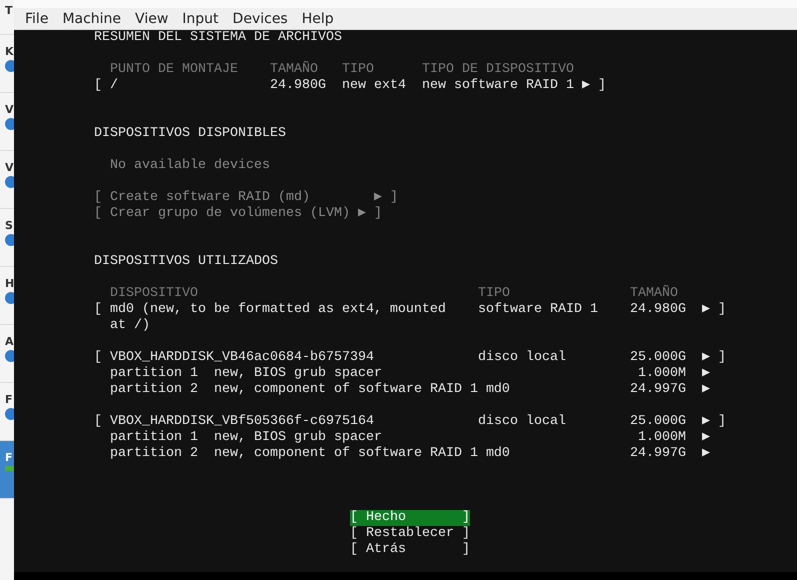 Image resolution: width=797 pixels, height=580 pixels. I want to click on section-title: DISPOSITIVOS UTILIZADOS, so click(186, 262).